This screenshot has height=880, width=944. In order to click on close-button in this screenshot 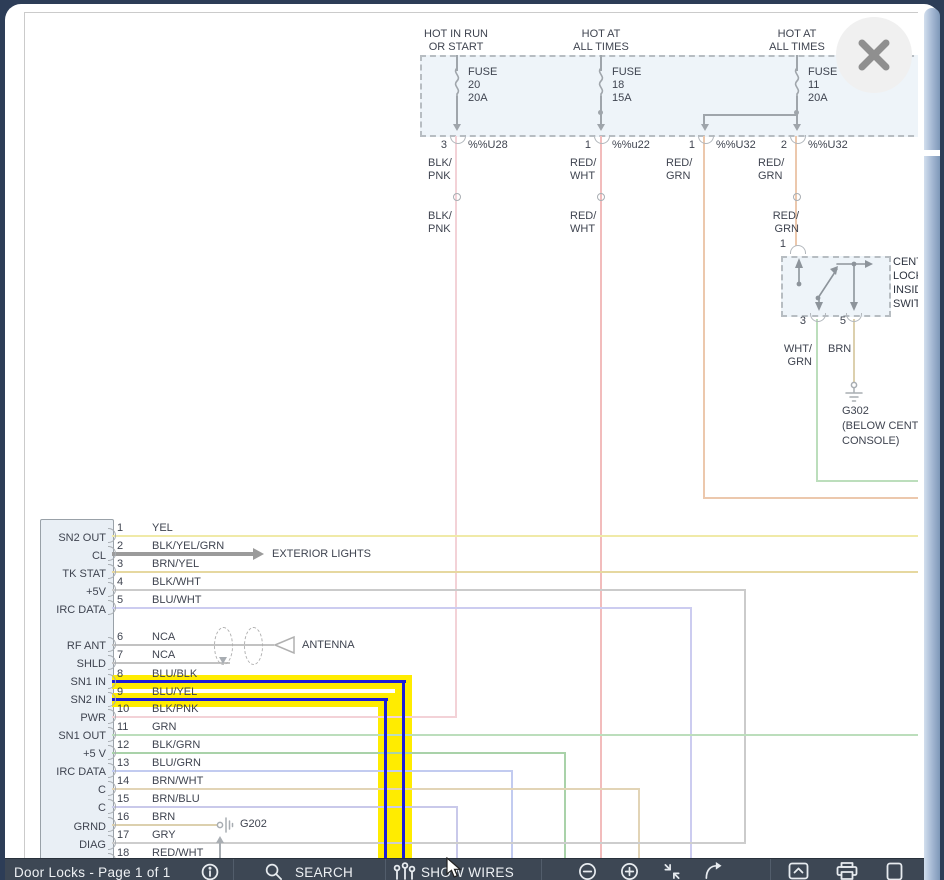, I will do `click(874, 55)`.